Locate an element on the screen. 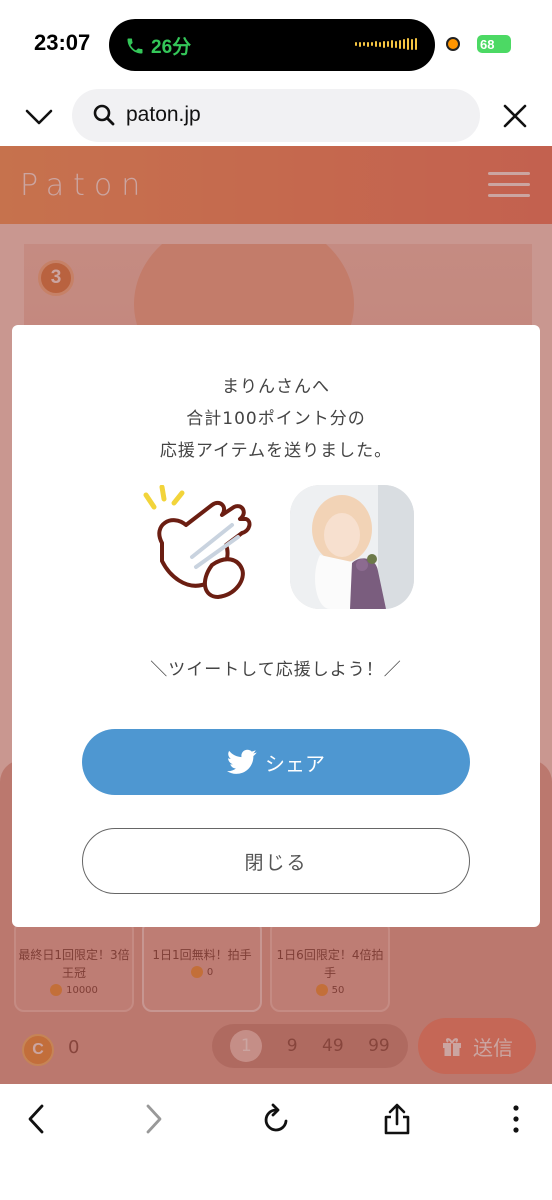 This screenshot has height=1200, width=552. audio-wave-icon is located at coordinates (386, 44).